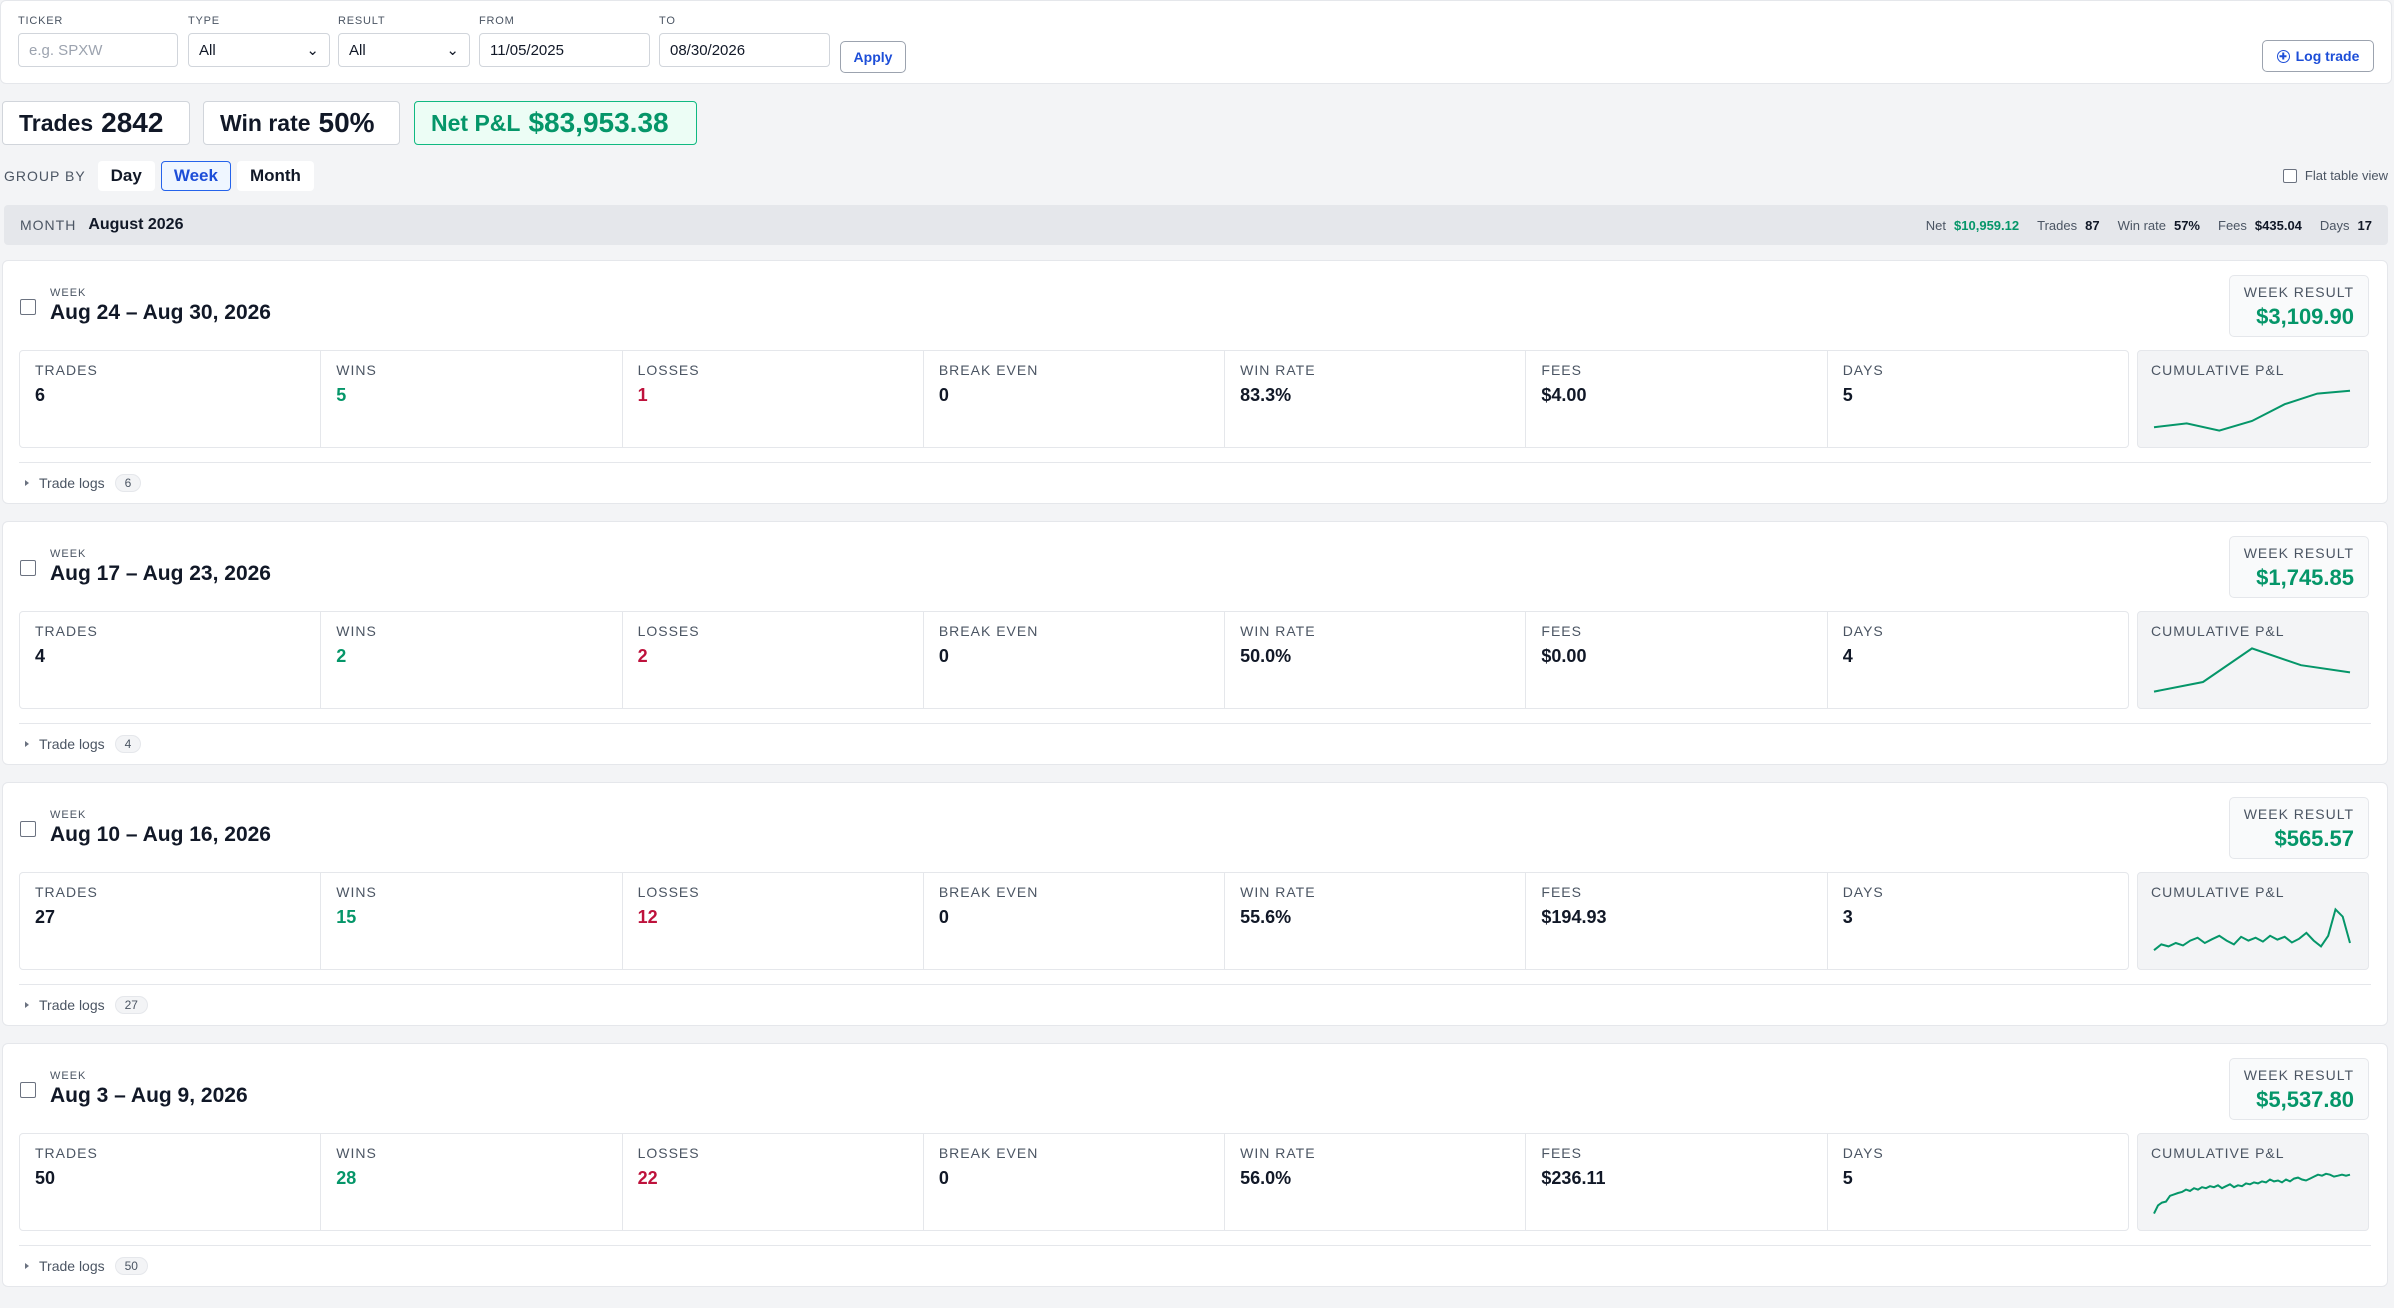 Image resolution: width=2394 pixels, height=1308 pixels. Describe the element at coordinates (472, 1182) in the screenshot. I see `stat-wins: WINS 28` at that location.